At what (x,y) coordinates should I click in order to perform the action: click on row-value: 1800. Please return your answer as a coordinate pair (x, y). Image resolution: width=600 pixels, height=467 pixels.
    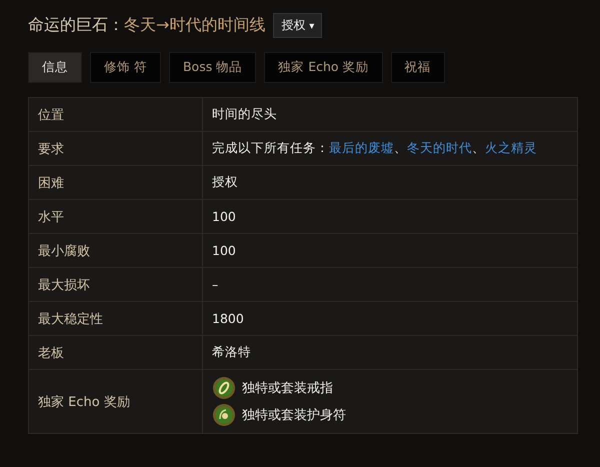
    Looking at the image, I should click on (228, 318).